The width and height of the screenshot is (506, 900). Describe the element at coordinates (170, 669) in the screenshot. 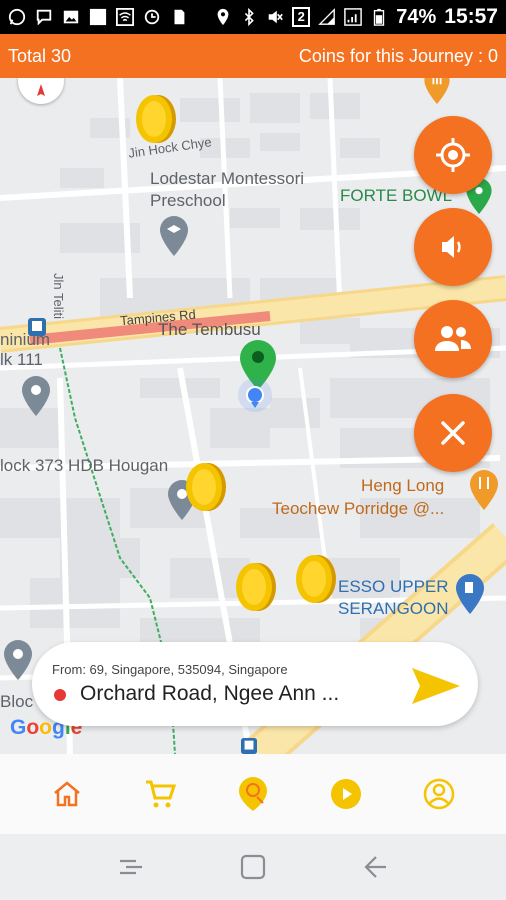

I see `route-from: From: 69, Singapore, 535094, Singapore` at that location.